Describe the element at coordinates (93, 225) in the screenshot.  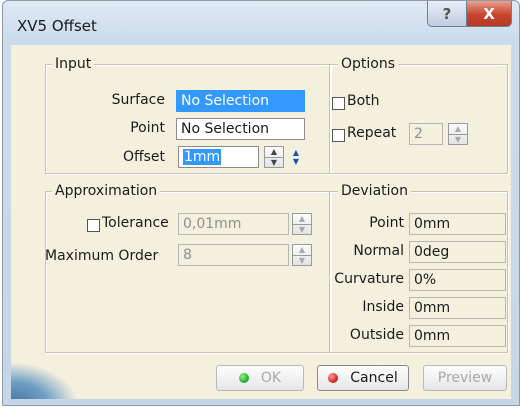
I see `tolerance-checkbox` at that location.